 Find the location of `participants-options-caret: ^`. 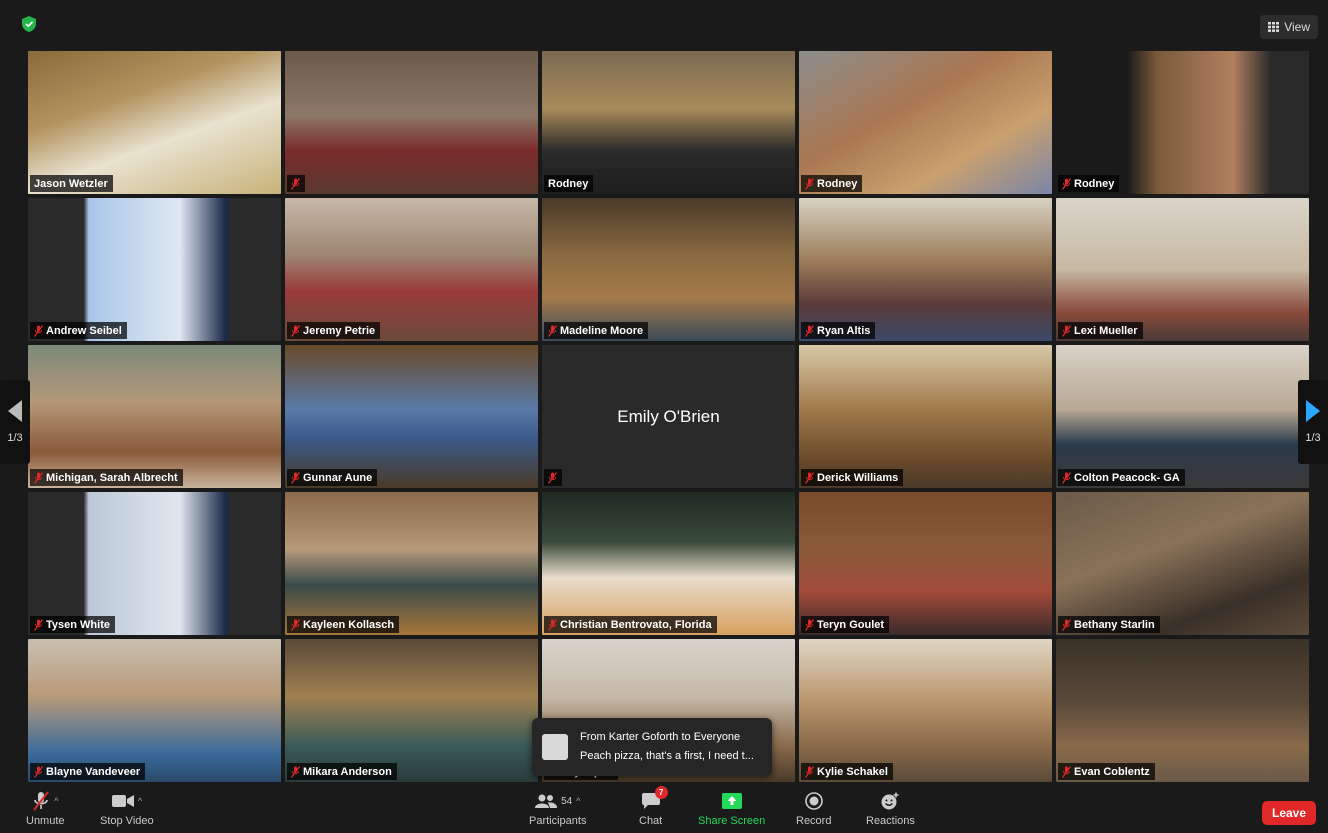

participants-options-caret: ^ is located at coordinates (578, 801).